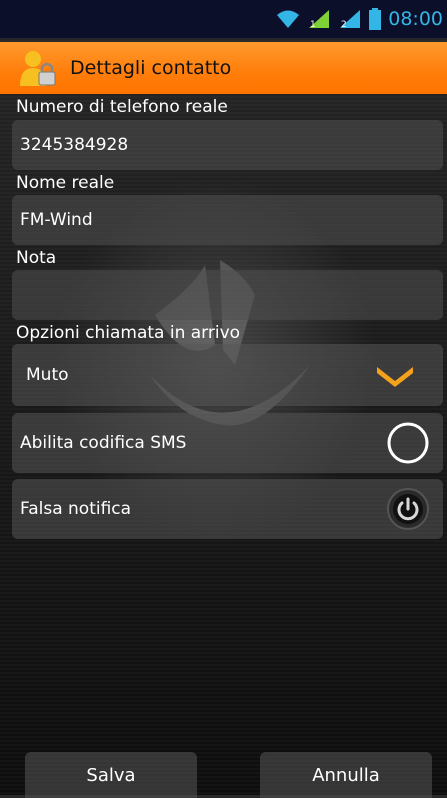 This screenshot has height=798, width=447. Describe the element at coordinates (103, 443) in the screenshot. I see `sms-encoding-label: Abilita codifica SMS` at that location.